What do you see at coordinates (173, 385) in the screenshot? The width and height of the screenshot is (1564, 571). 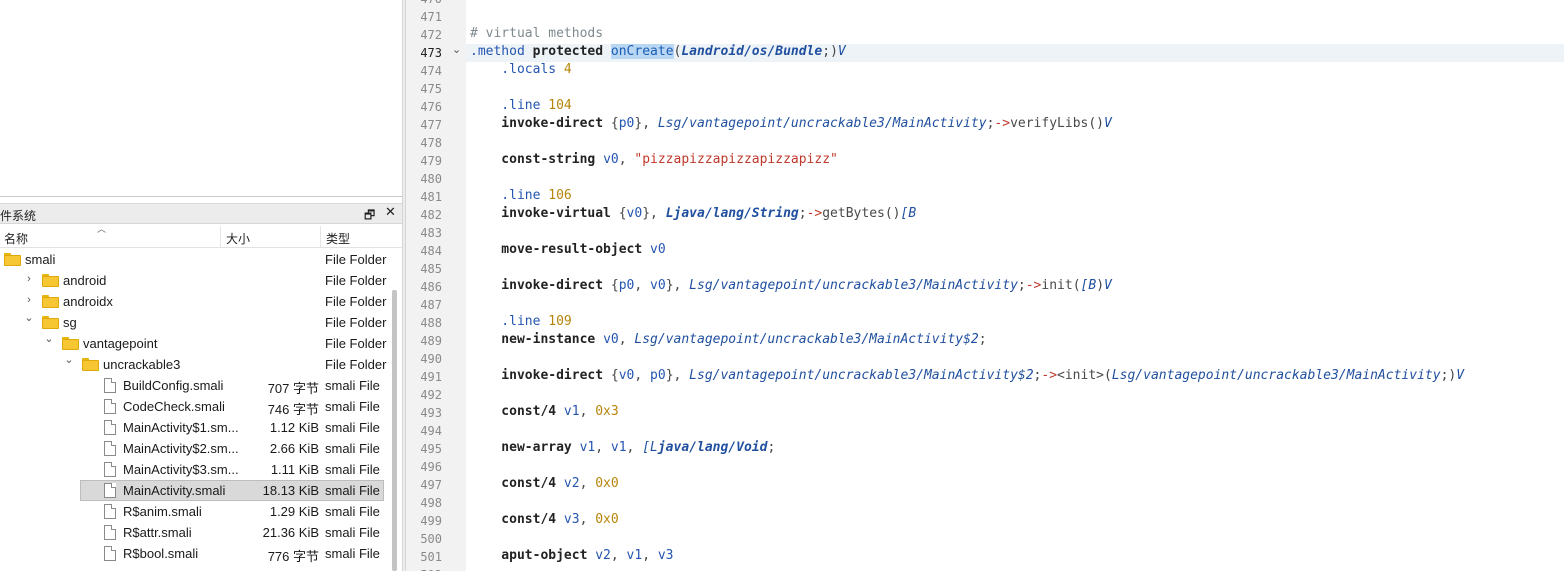 I see `tree-item-name: BuildConfig.smali` at bounding box center [173, 385].